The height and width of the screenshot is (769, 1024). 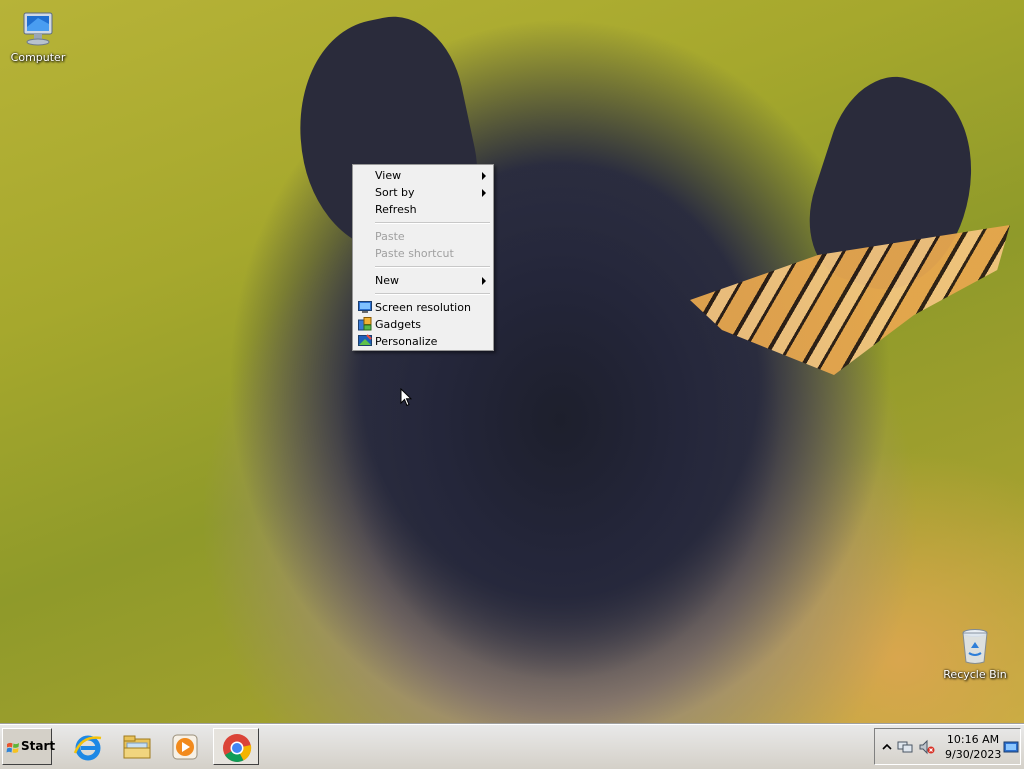 I want to click on menu-item-label: Refresh, so click(x=396, y=209).